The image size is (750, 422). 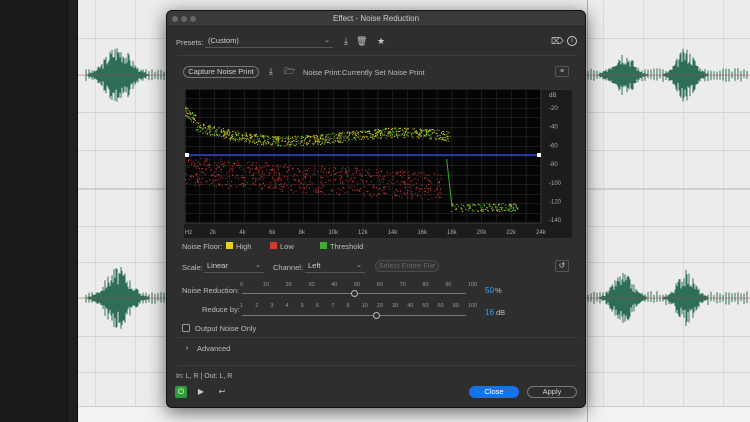 What do you see at coordinates (553, 109) in the screenshot?
I see `db-tick-label: -20` at bounding box center [553, 109].